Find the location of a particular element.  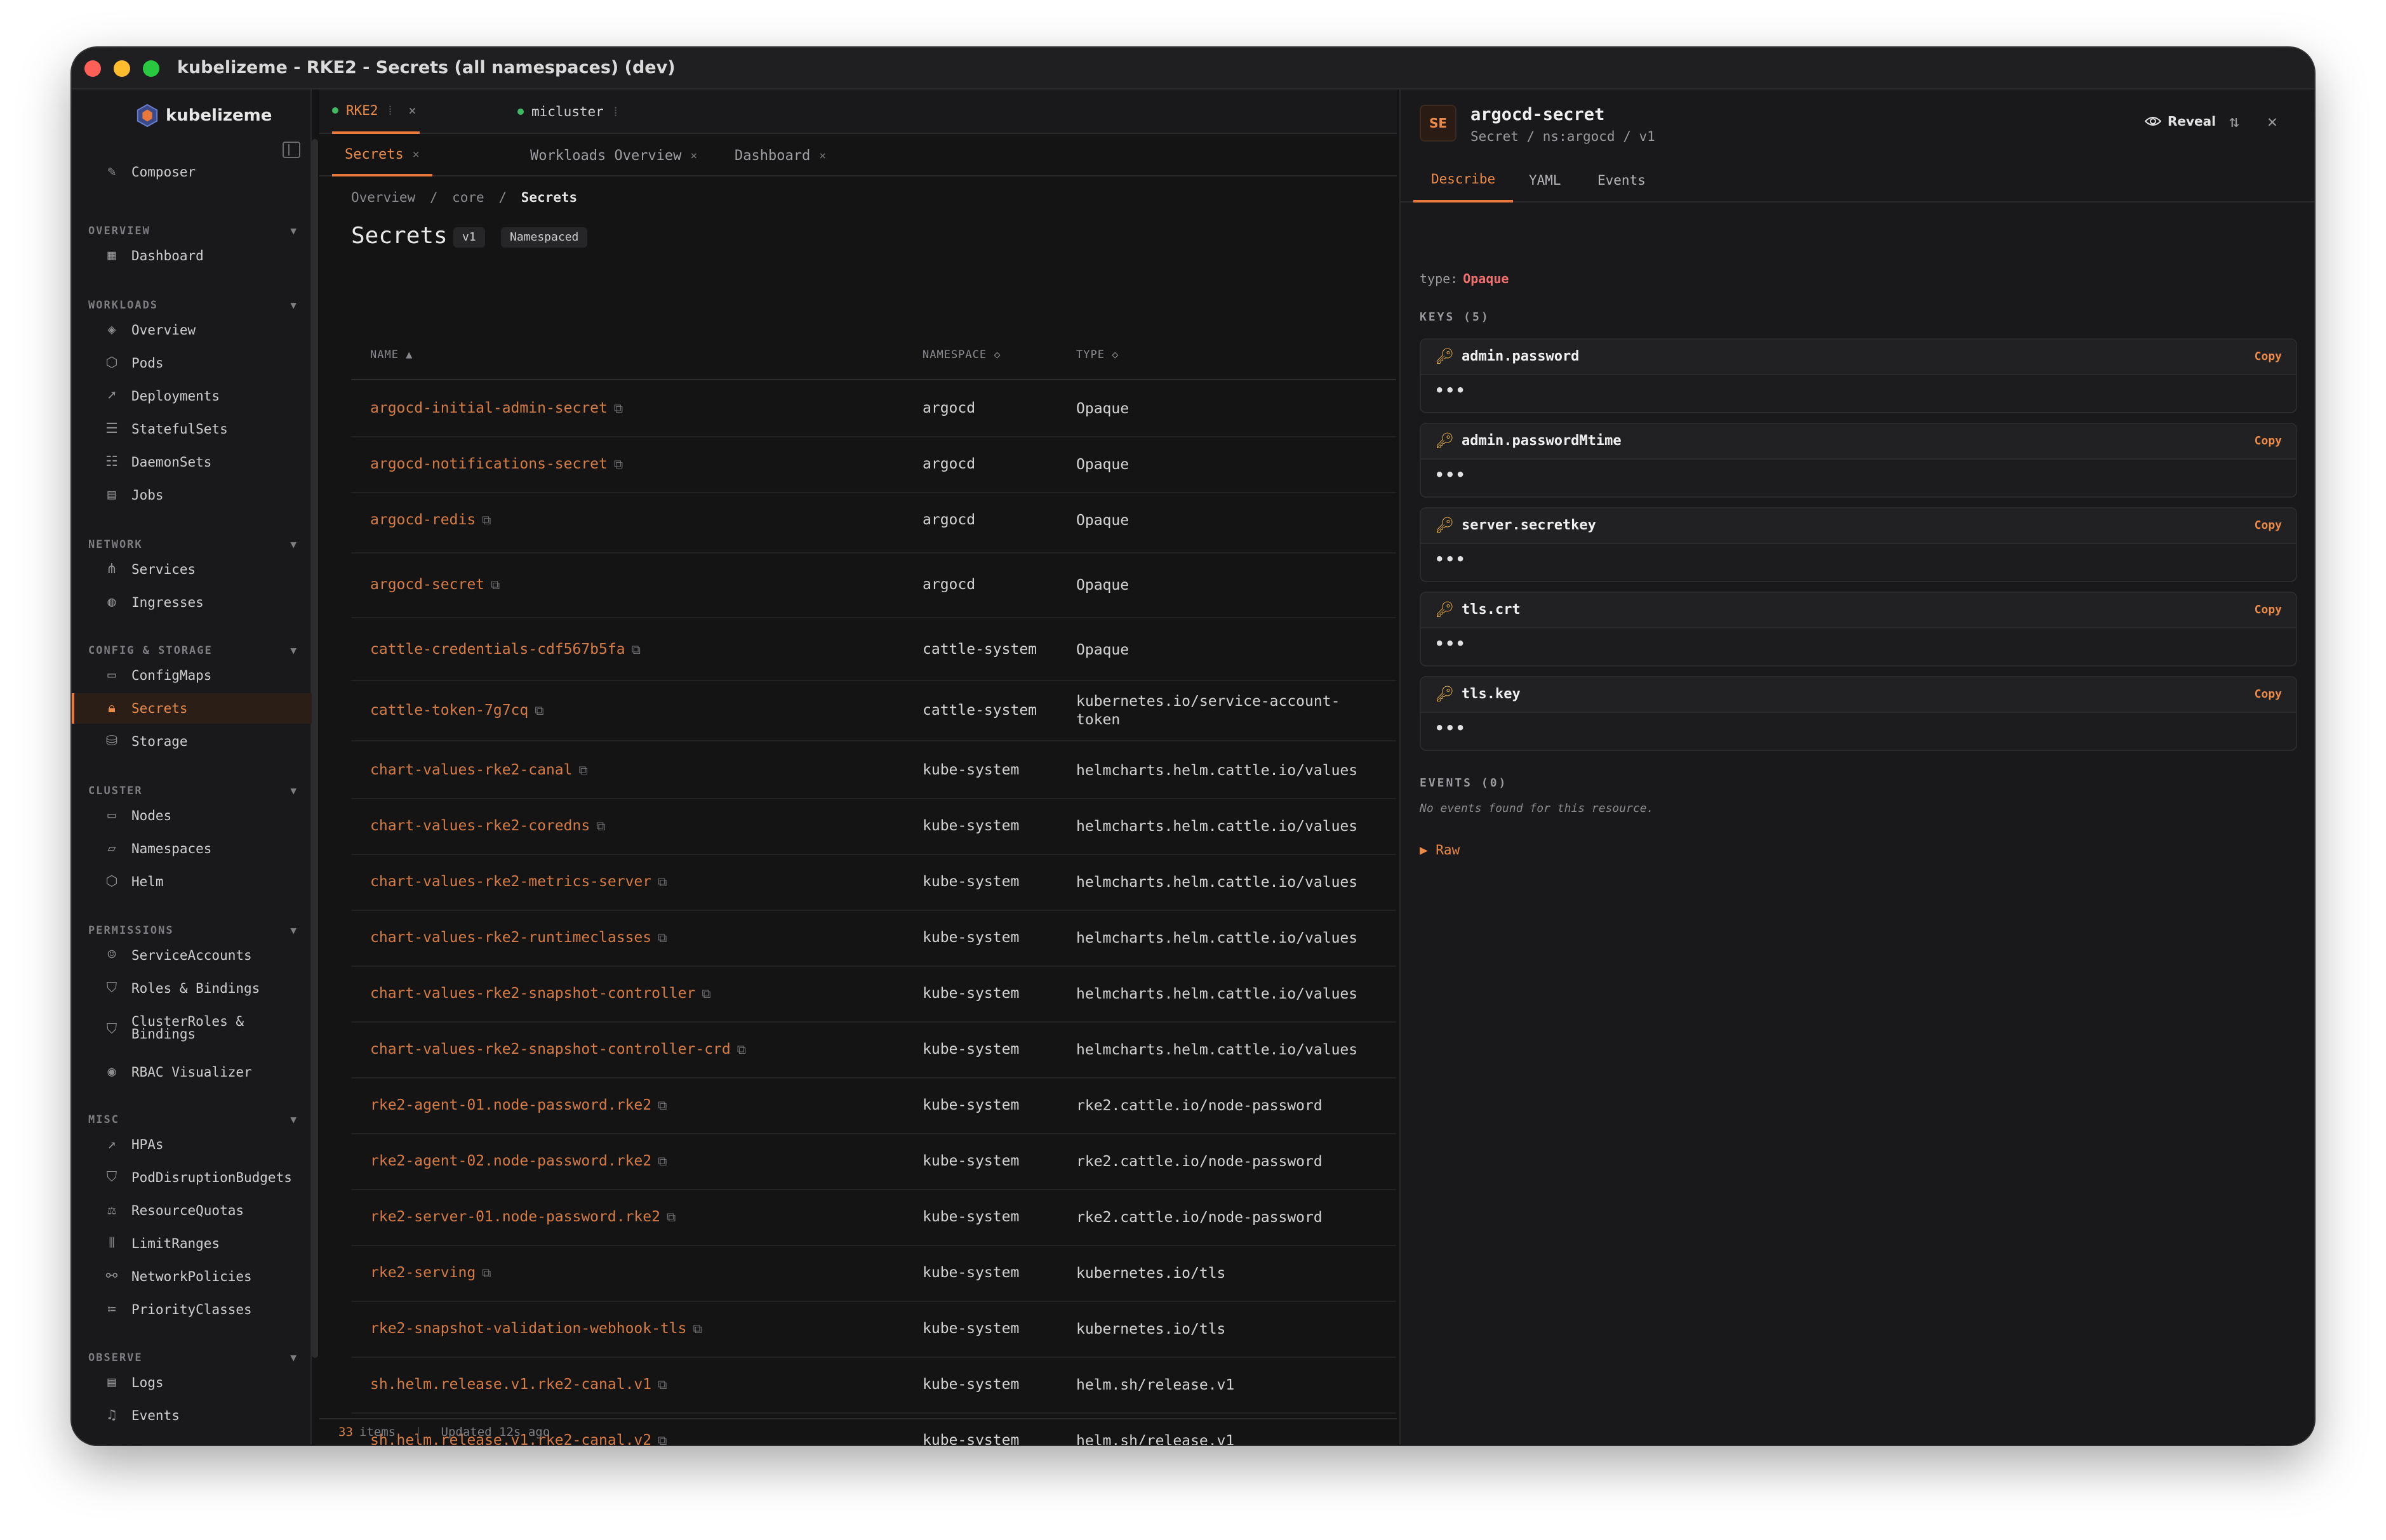

sidebar-item-logs: ▤ Logs is located at coordinates (192, 1382).